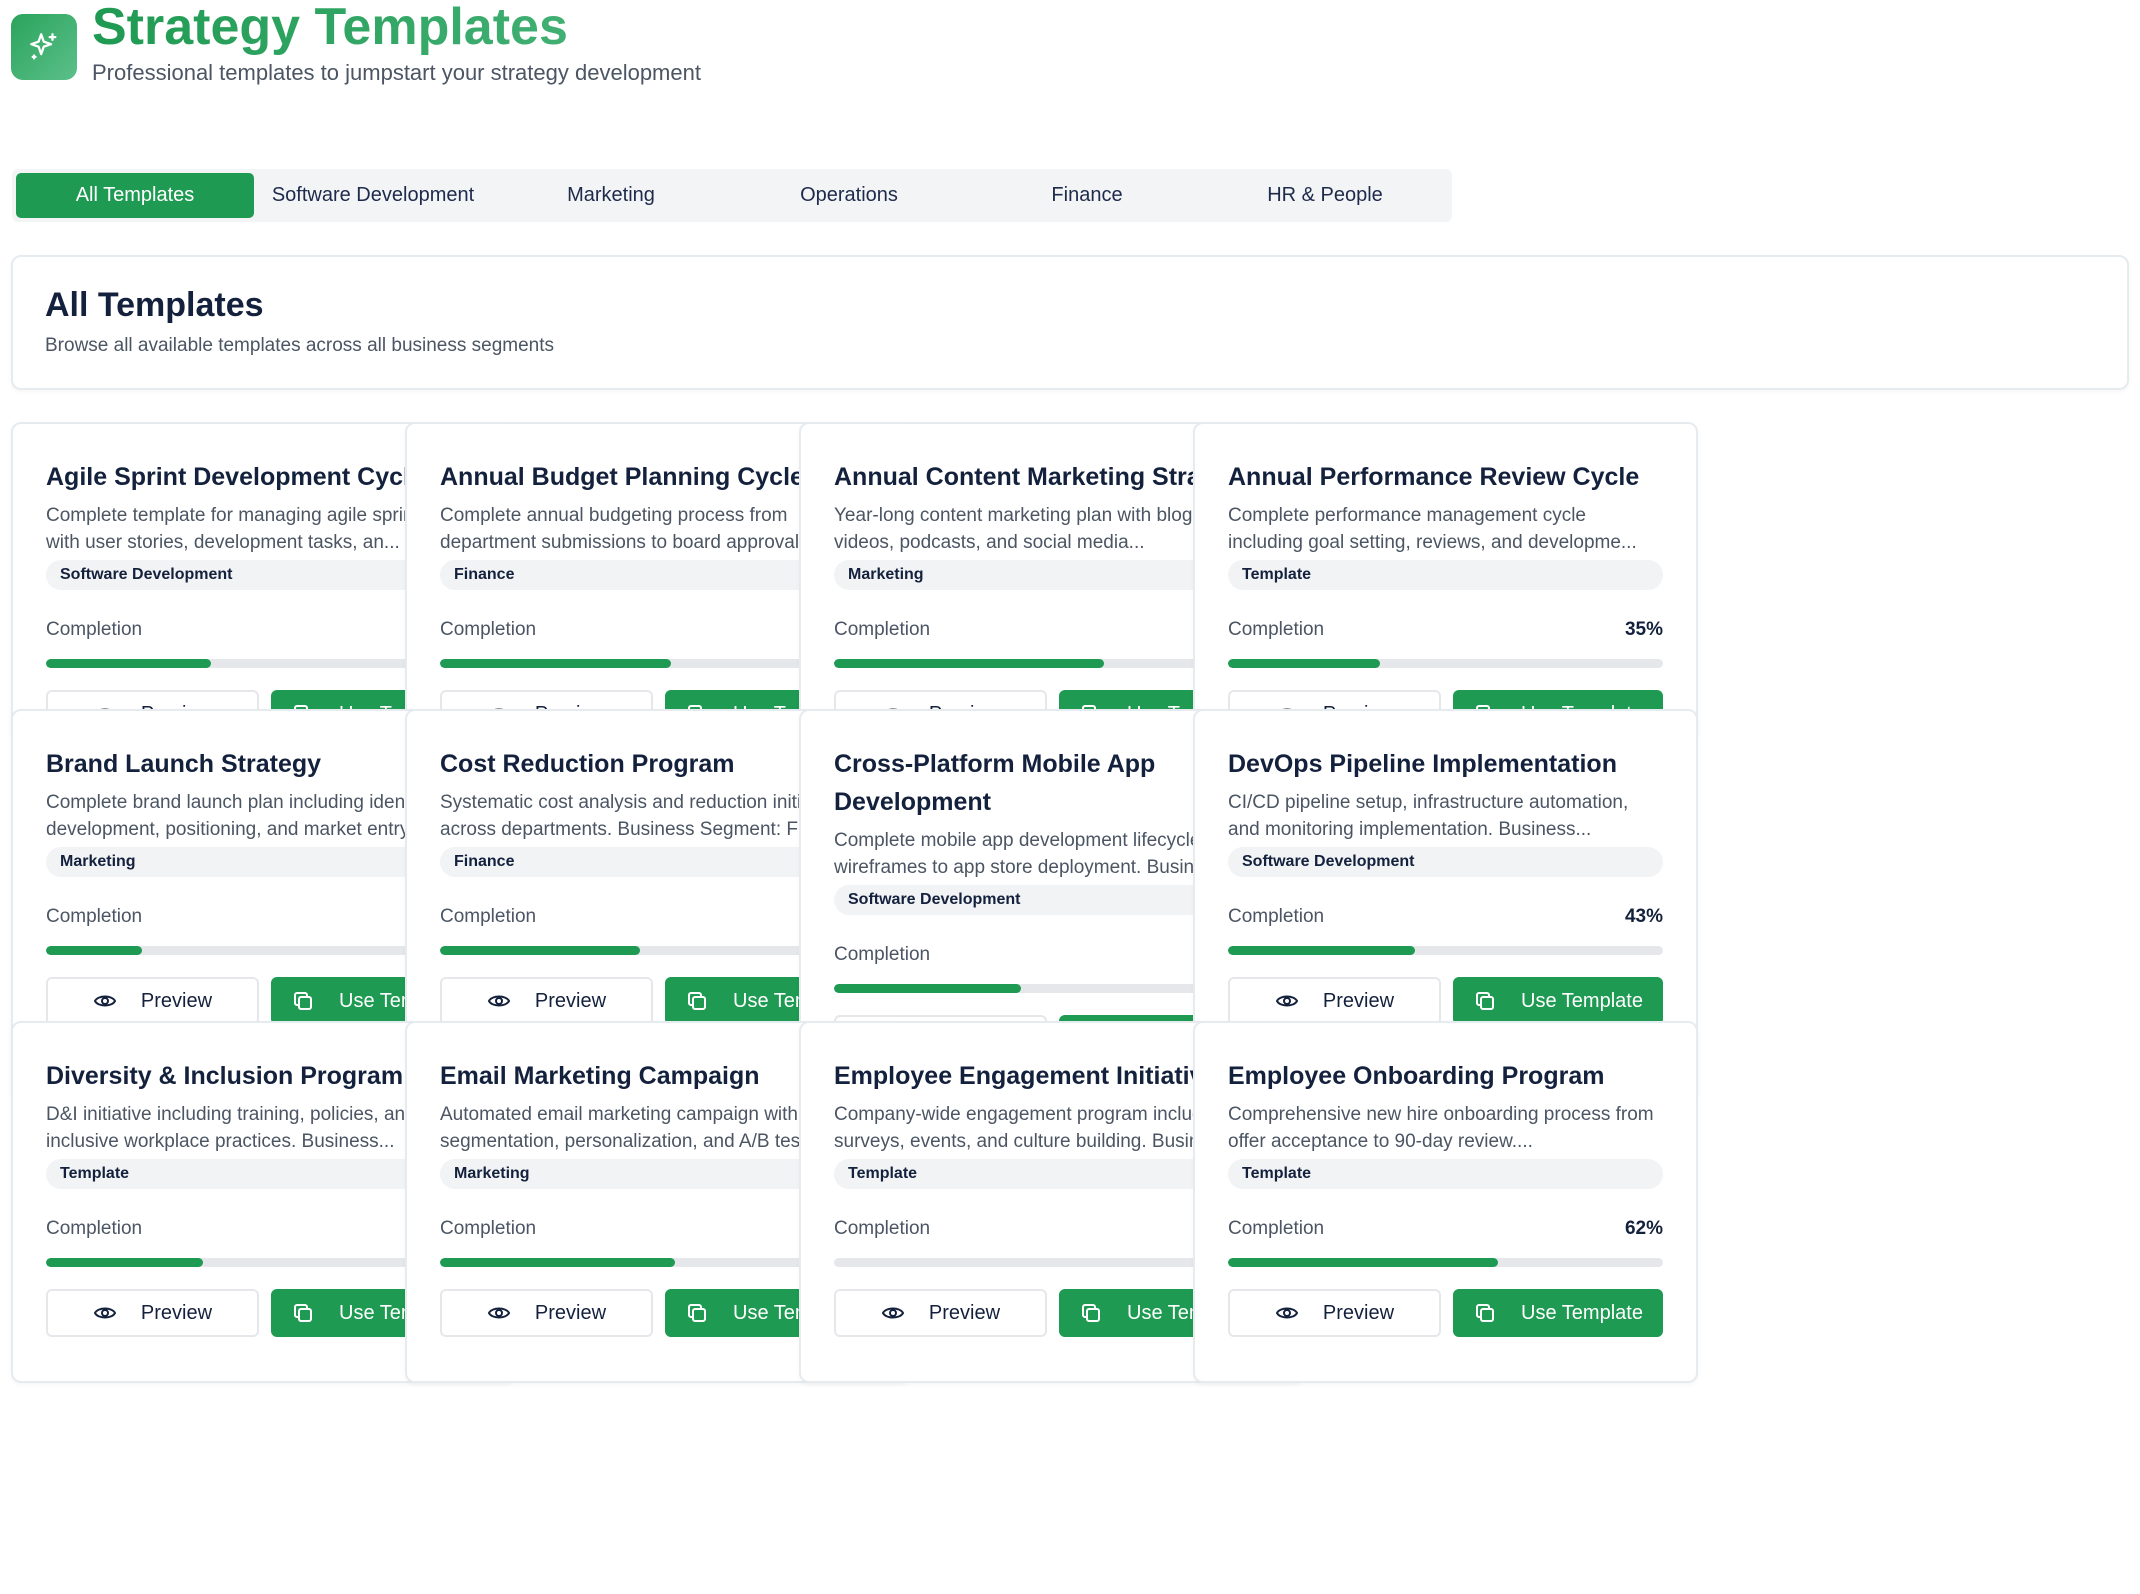 The image size is (2140, 1594). Describe the element at coordinates (373, 195) in the screenshot. I see `tab-software-development: Software Development` at that location.